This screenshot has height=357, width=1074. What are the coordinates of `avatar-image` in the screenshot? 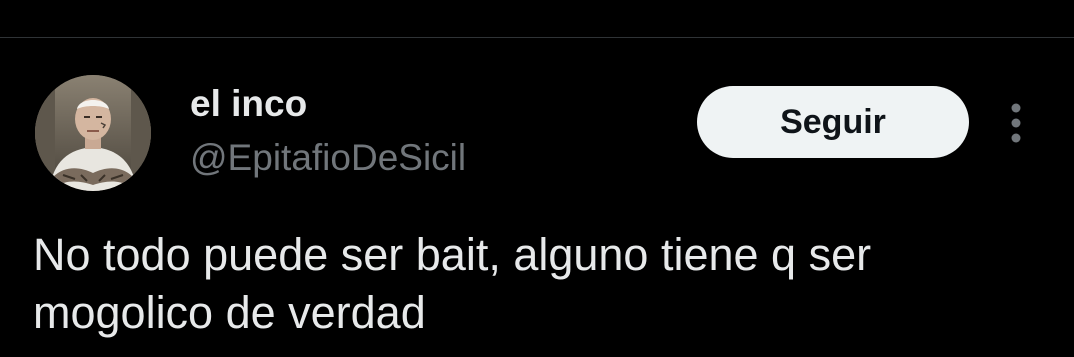 It's located at (93, 133).